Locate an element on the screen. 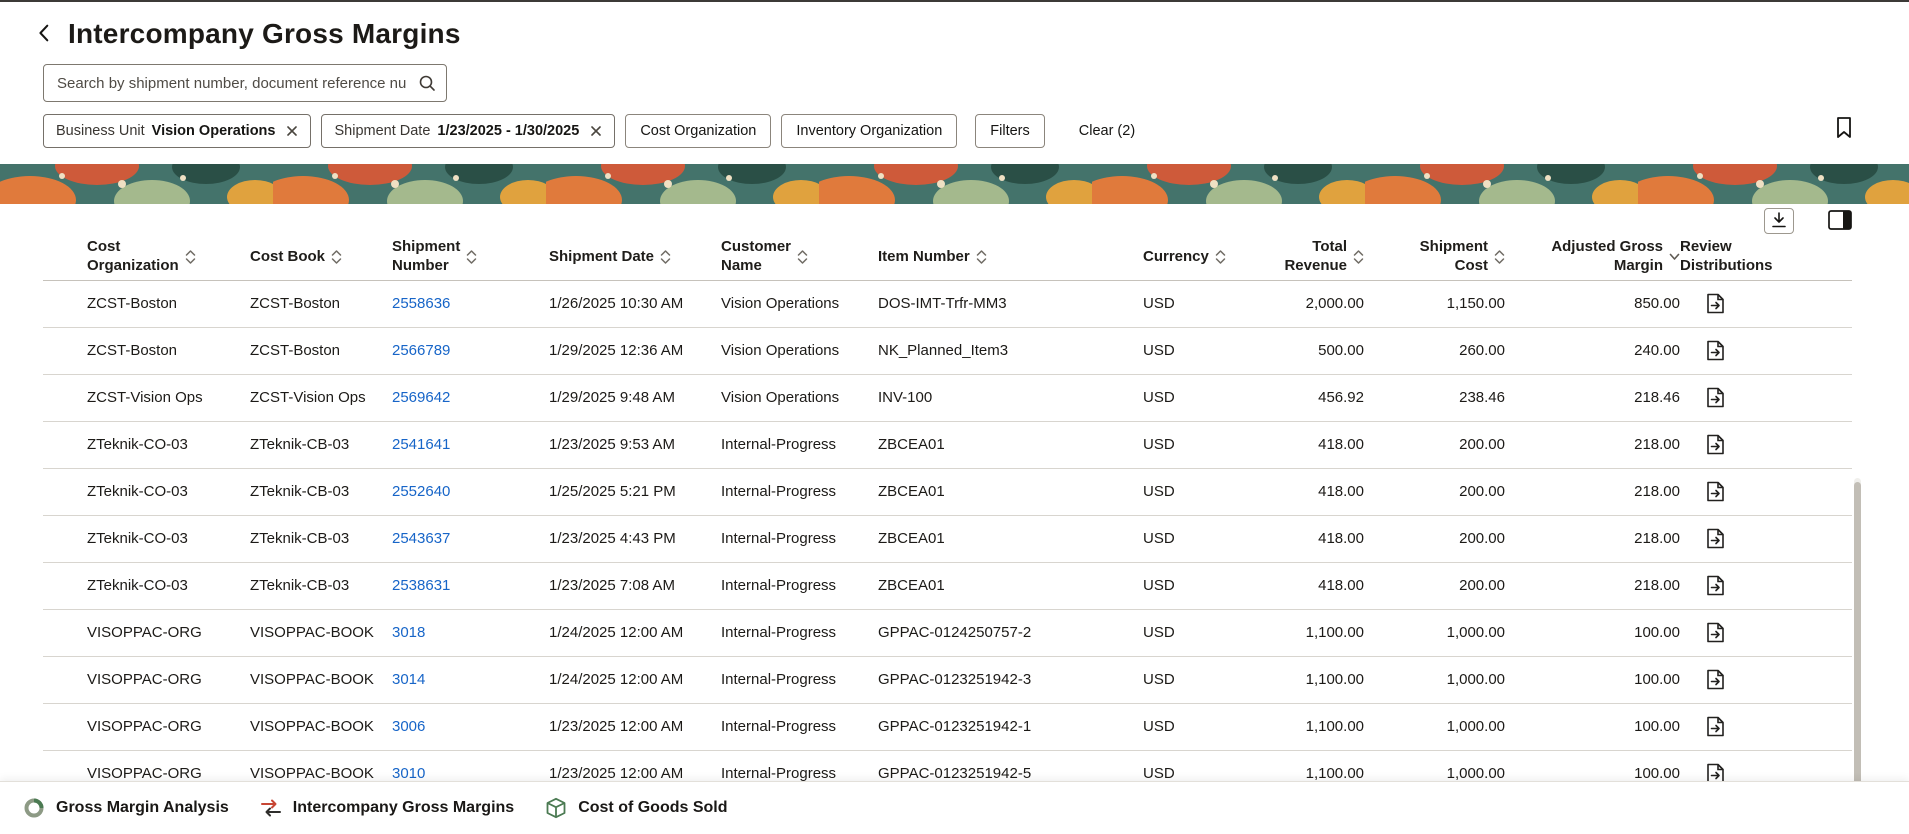 The width and height of the screenshot is (1909, 834). inventory-organization-button: Inventory Organization is located at coordinates (869, 131).